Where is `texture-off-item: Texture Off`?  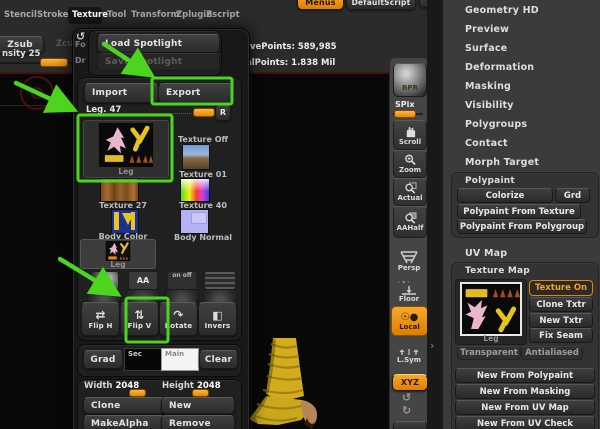
texture-off-item: Texture Off is located at coordinates (203, 139).